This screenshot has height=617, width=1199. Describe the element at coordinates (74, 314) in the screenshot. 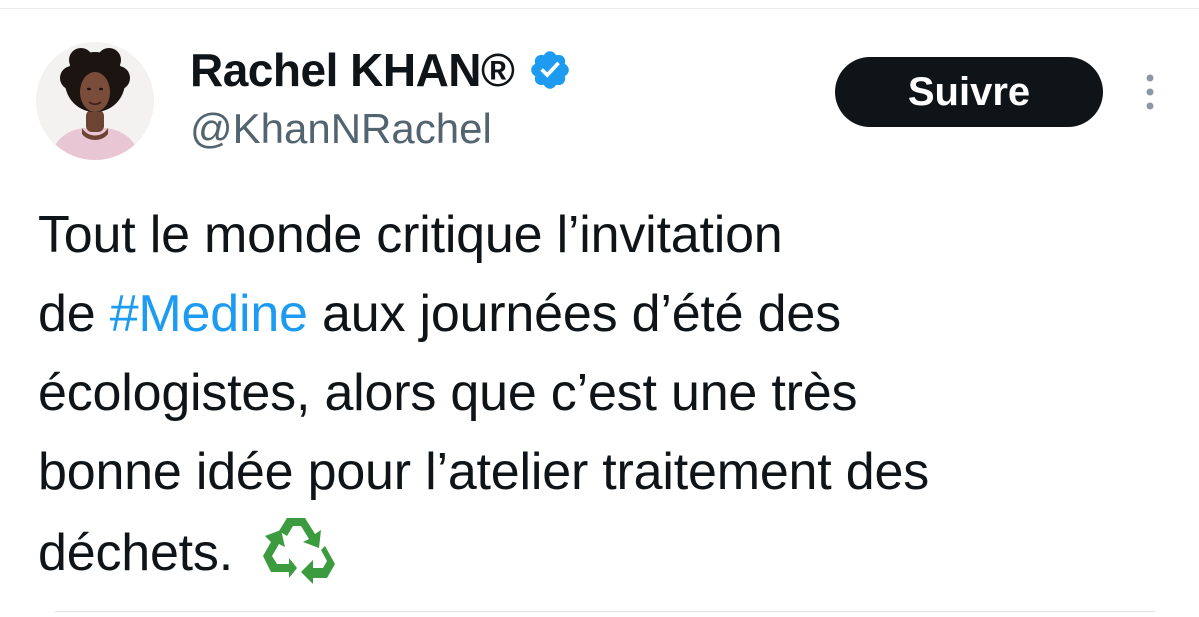

I see `tweet-text-segment: de` at that location.